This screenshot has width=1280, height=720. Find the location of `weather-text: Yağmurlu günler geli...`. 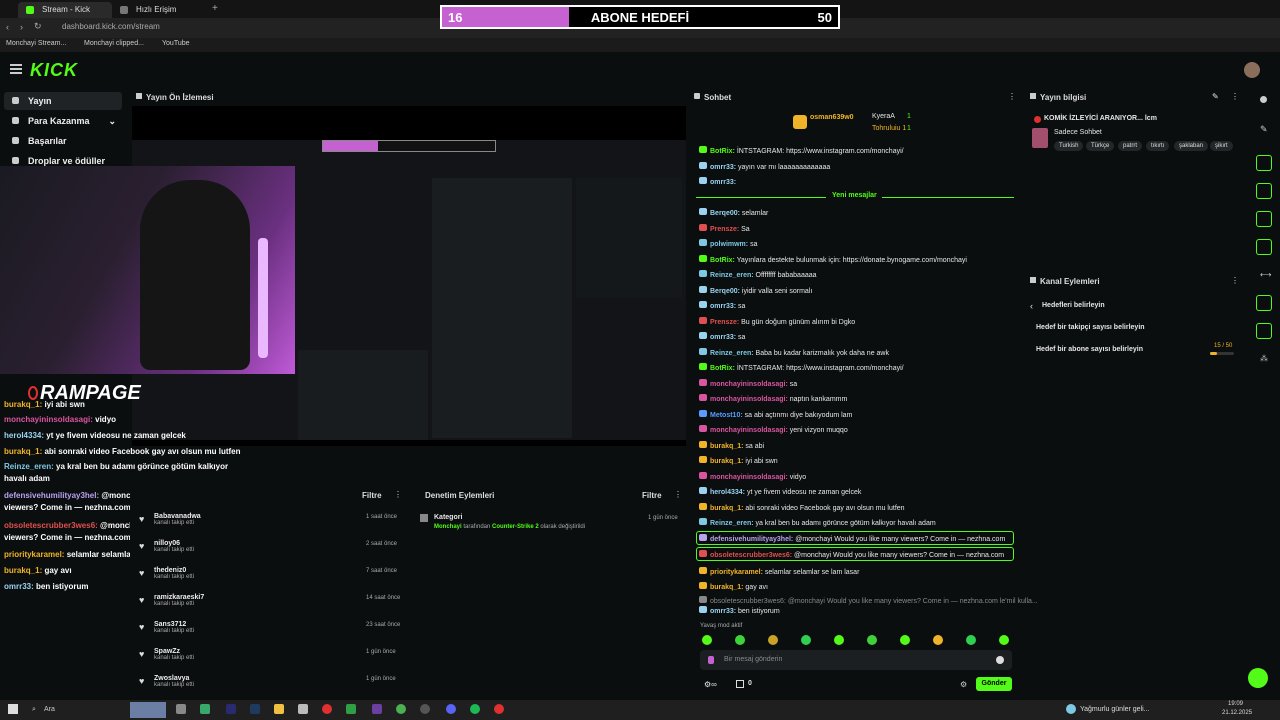

weather-text: Yağmurlu günler geli... is located at coordinates (1115, 709).